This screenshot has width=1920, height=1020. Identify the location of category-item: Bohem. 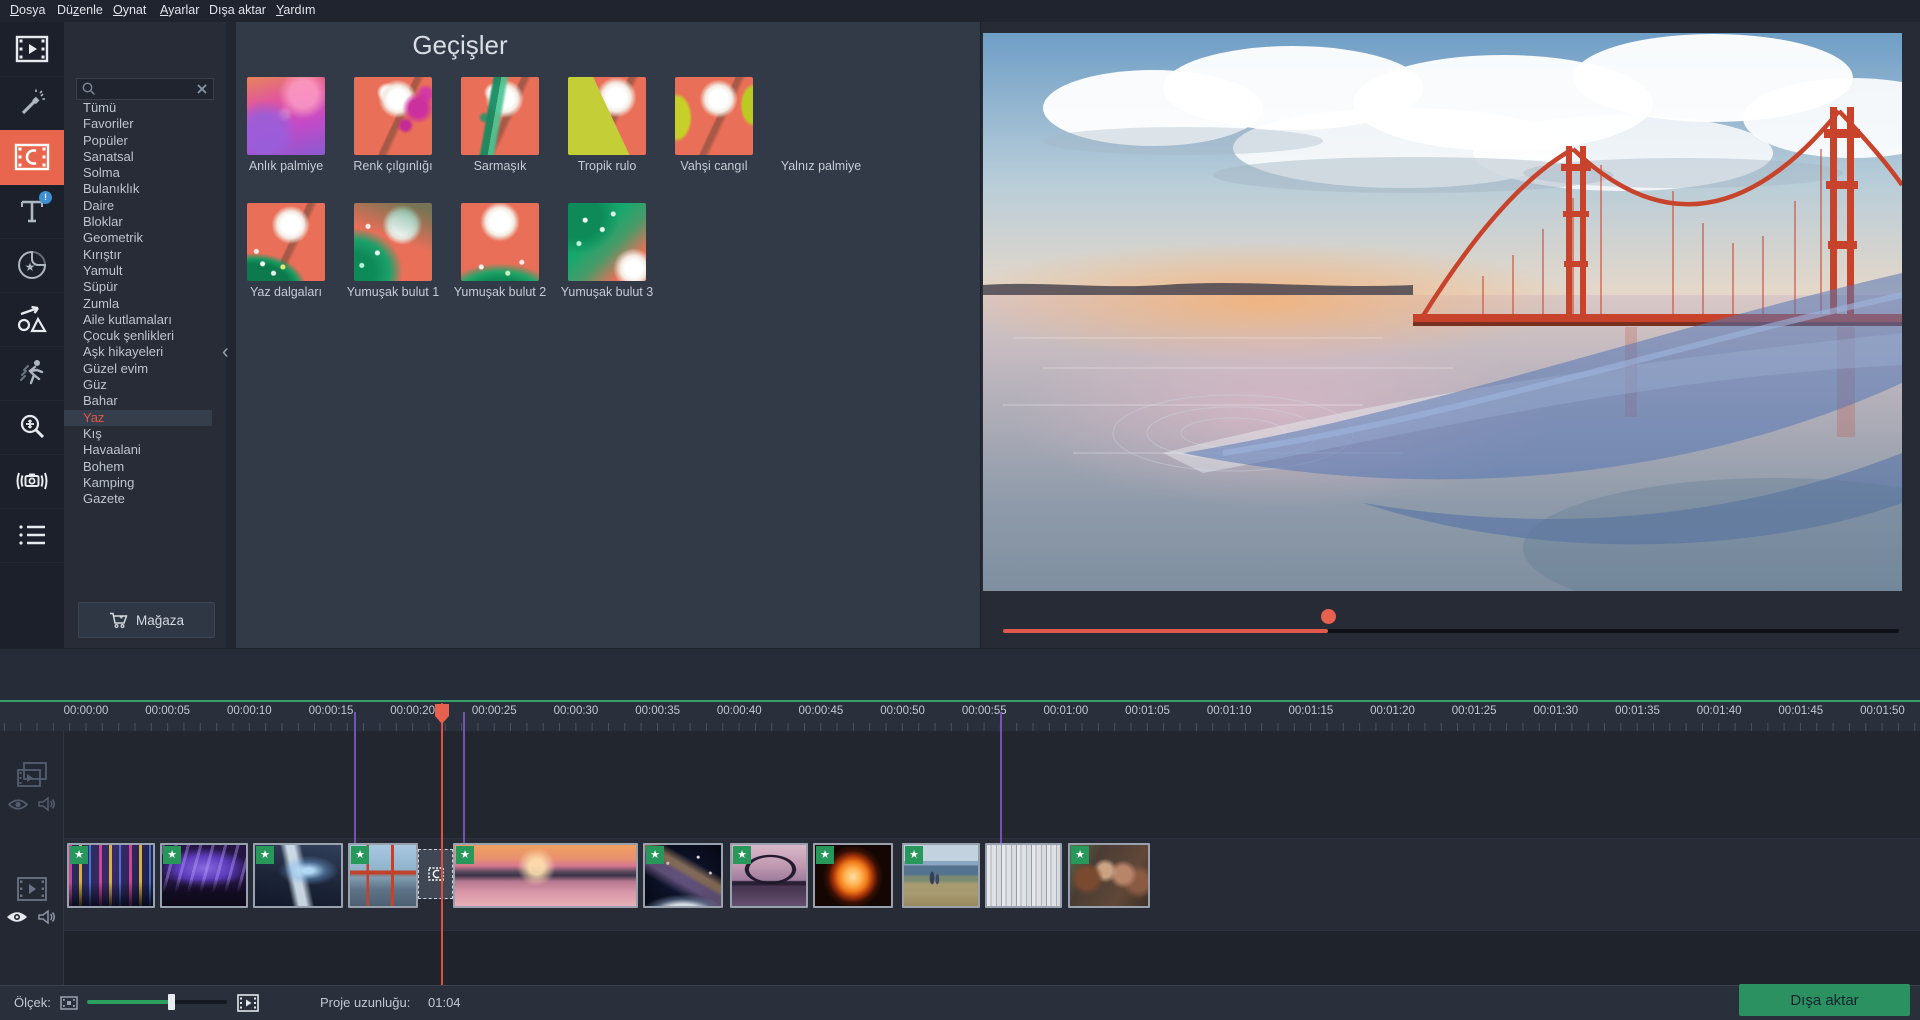
(138, 467).